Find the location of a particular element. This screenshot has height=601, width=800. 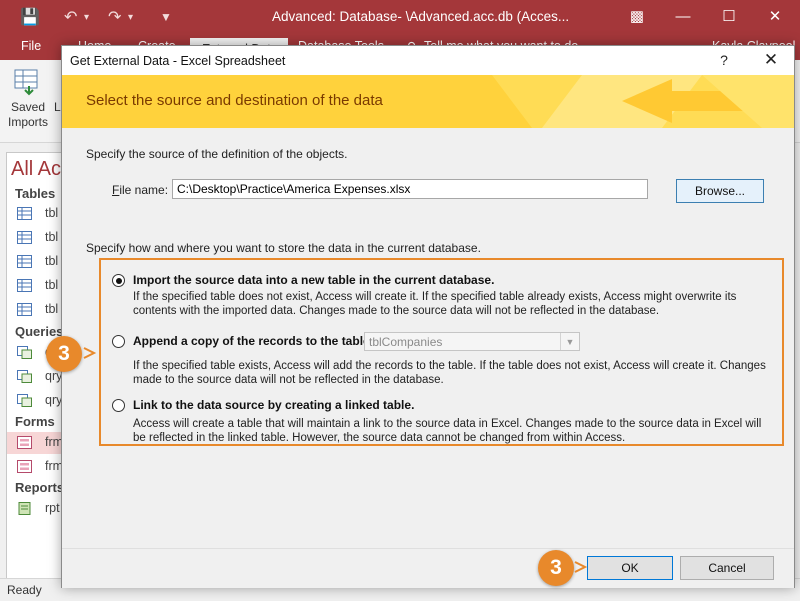

status-text: Ready is located at coordinates (24, 590).